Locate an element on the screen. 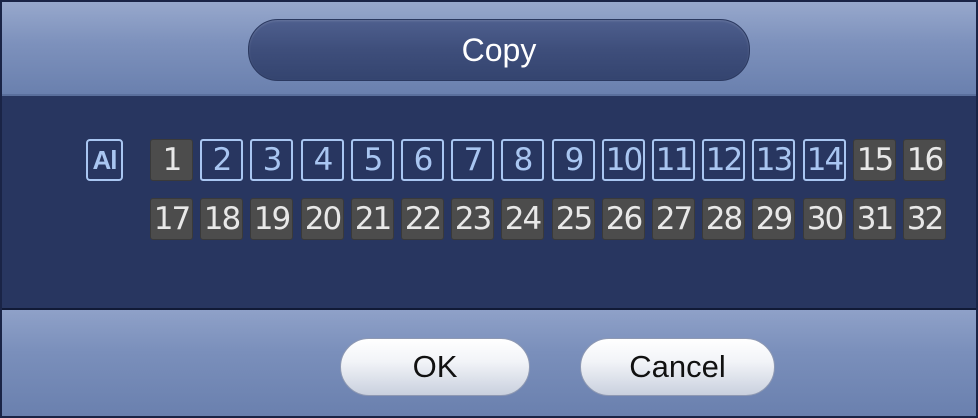  channel-checkbox-26: 26 is located at coordinates (623, 219).